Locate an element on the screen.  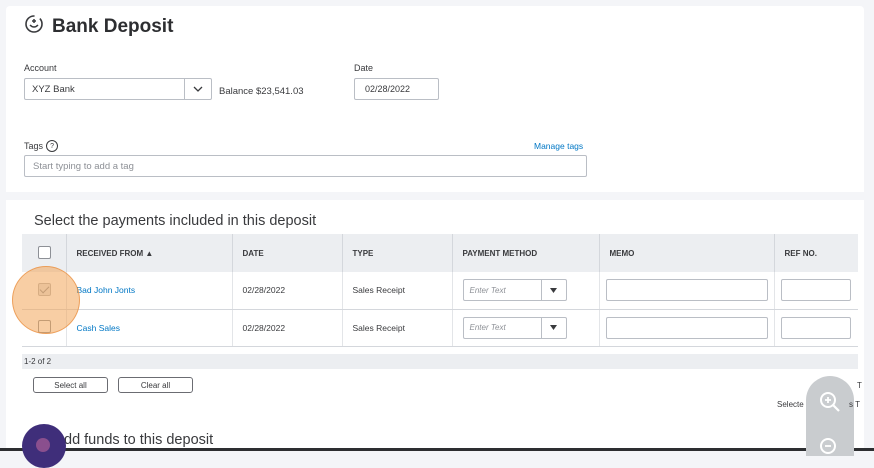
clear-all-button: Clear all is located at coordinates (155, 385).